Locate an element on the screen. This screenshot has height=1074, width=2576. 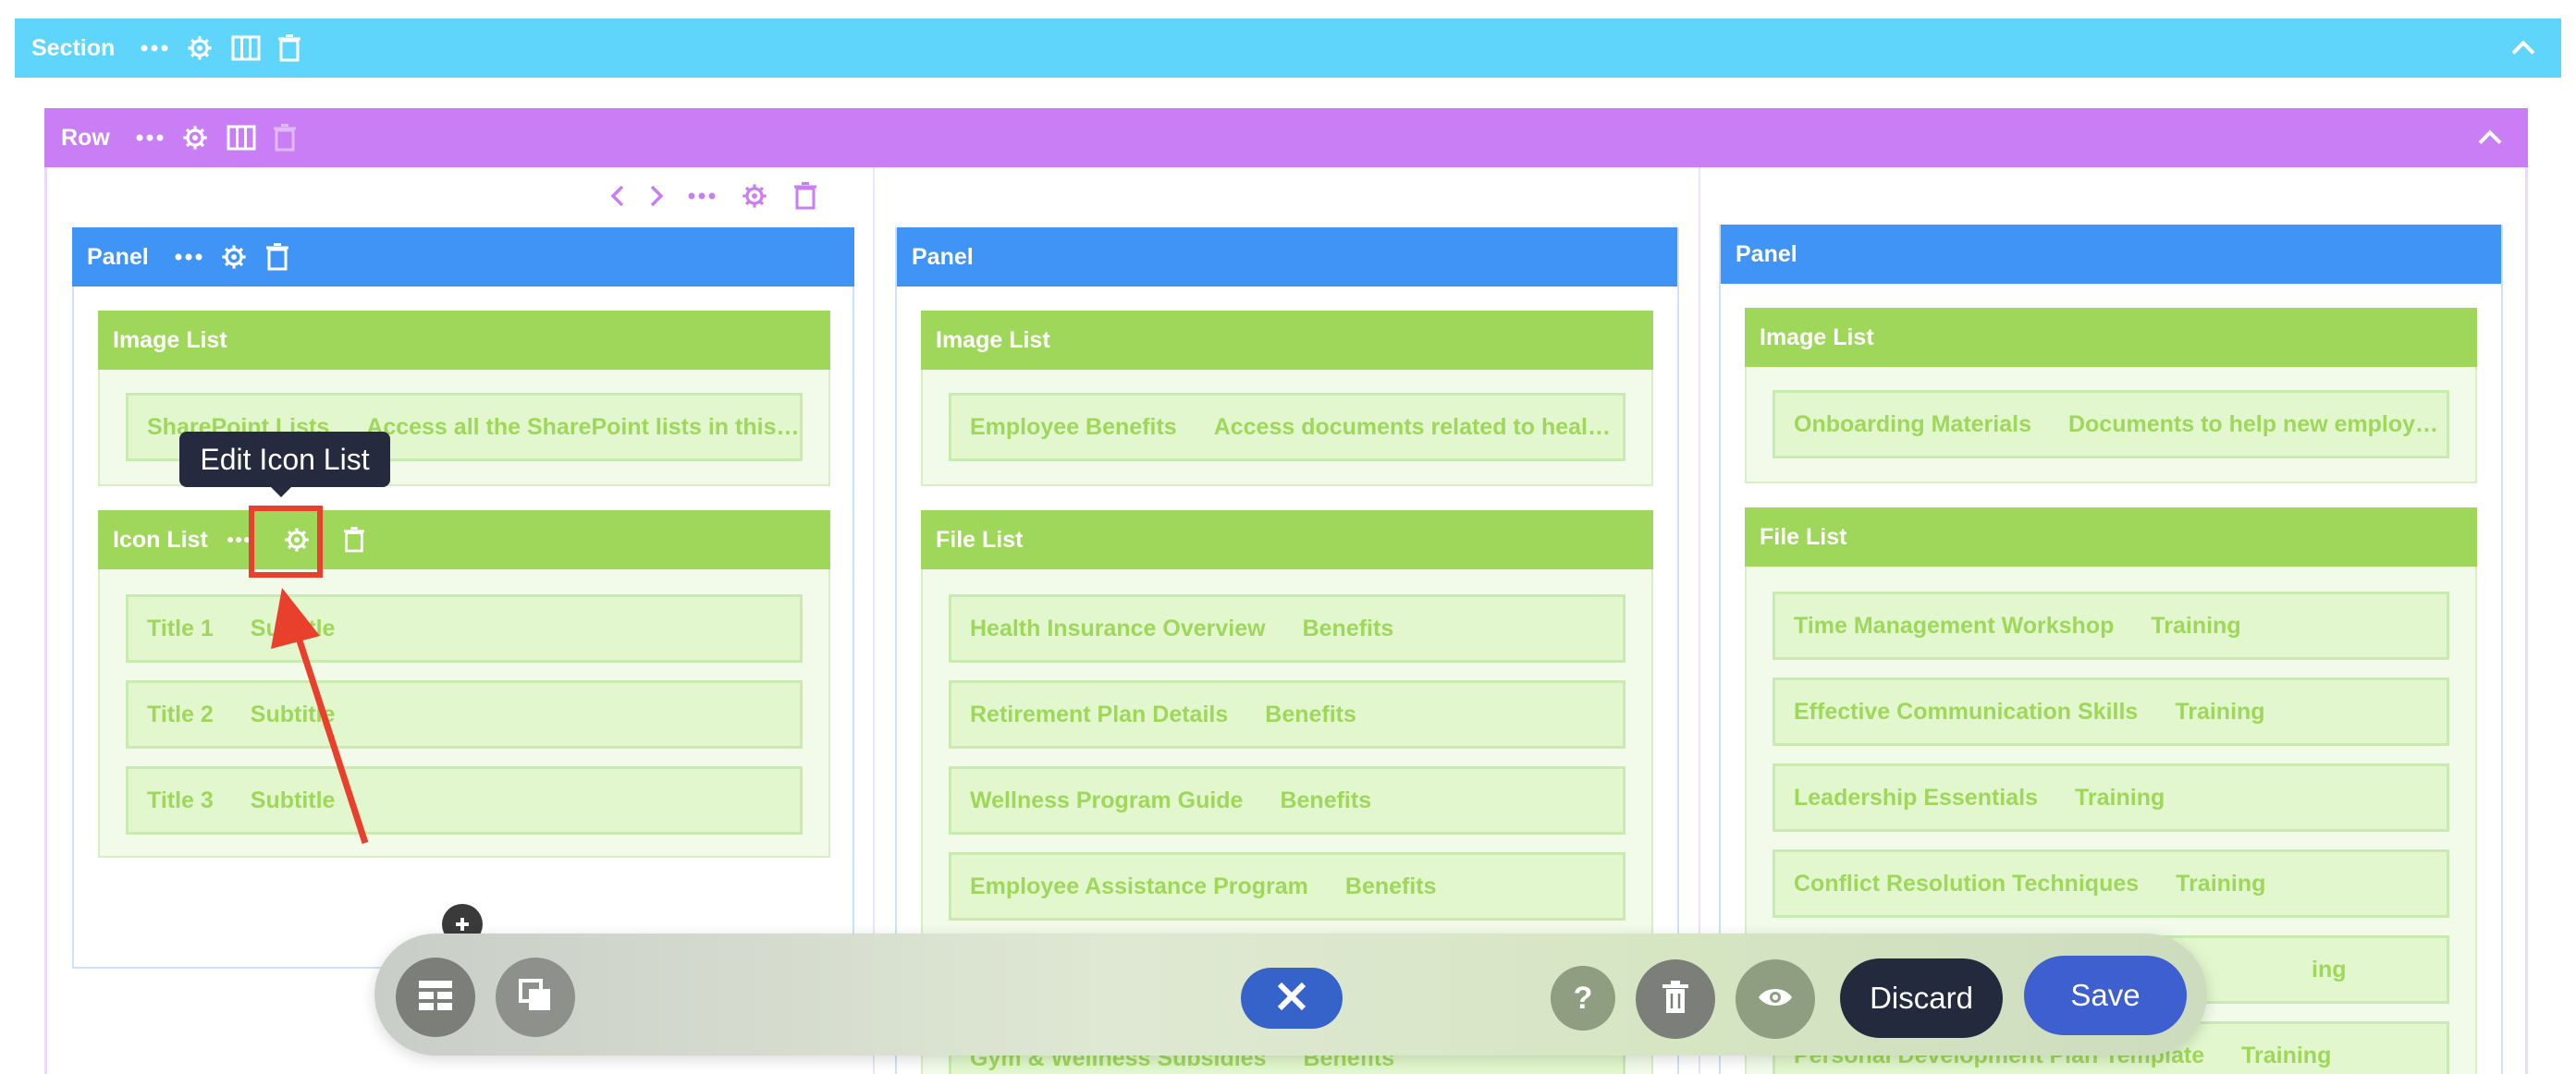
chevron-right-icon is located at coordinates (657, 196).